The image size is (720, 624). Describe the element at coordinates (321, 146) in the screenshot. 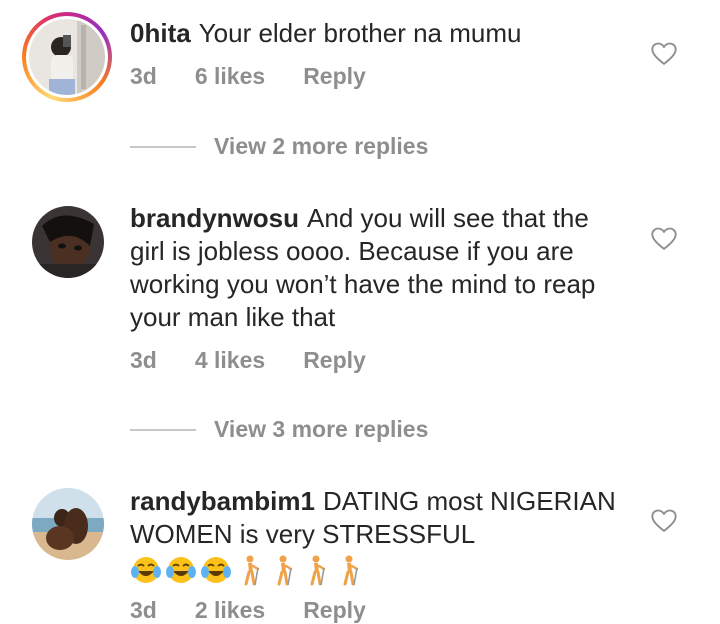

I see `view-more-label: View 2 more replies` at that location.